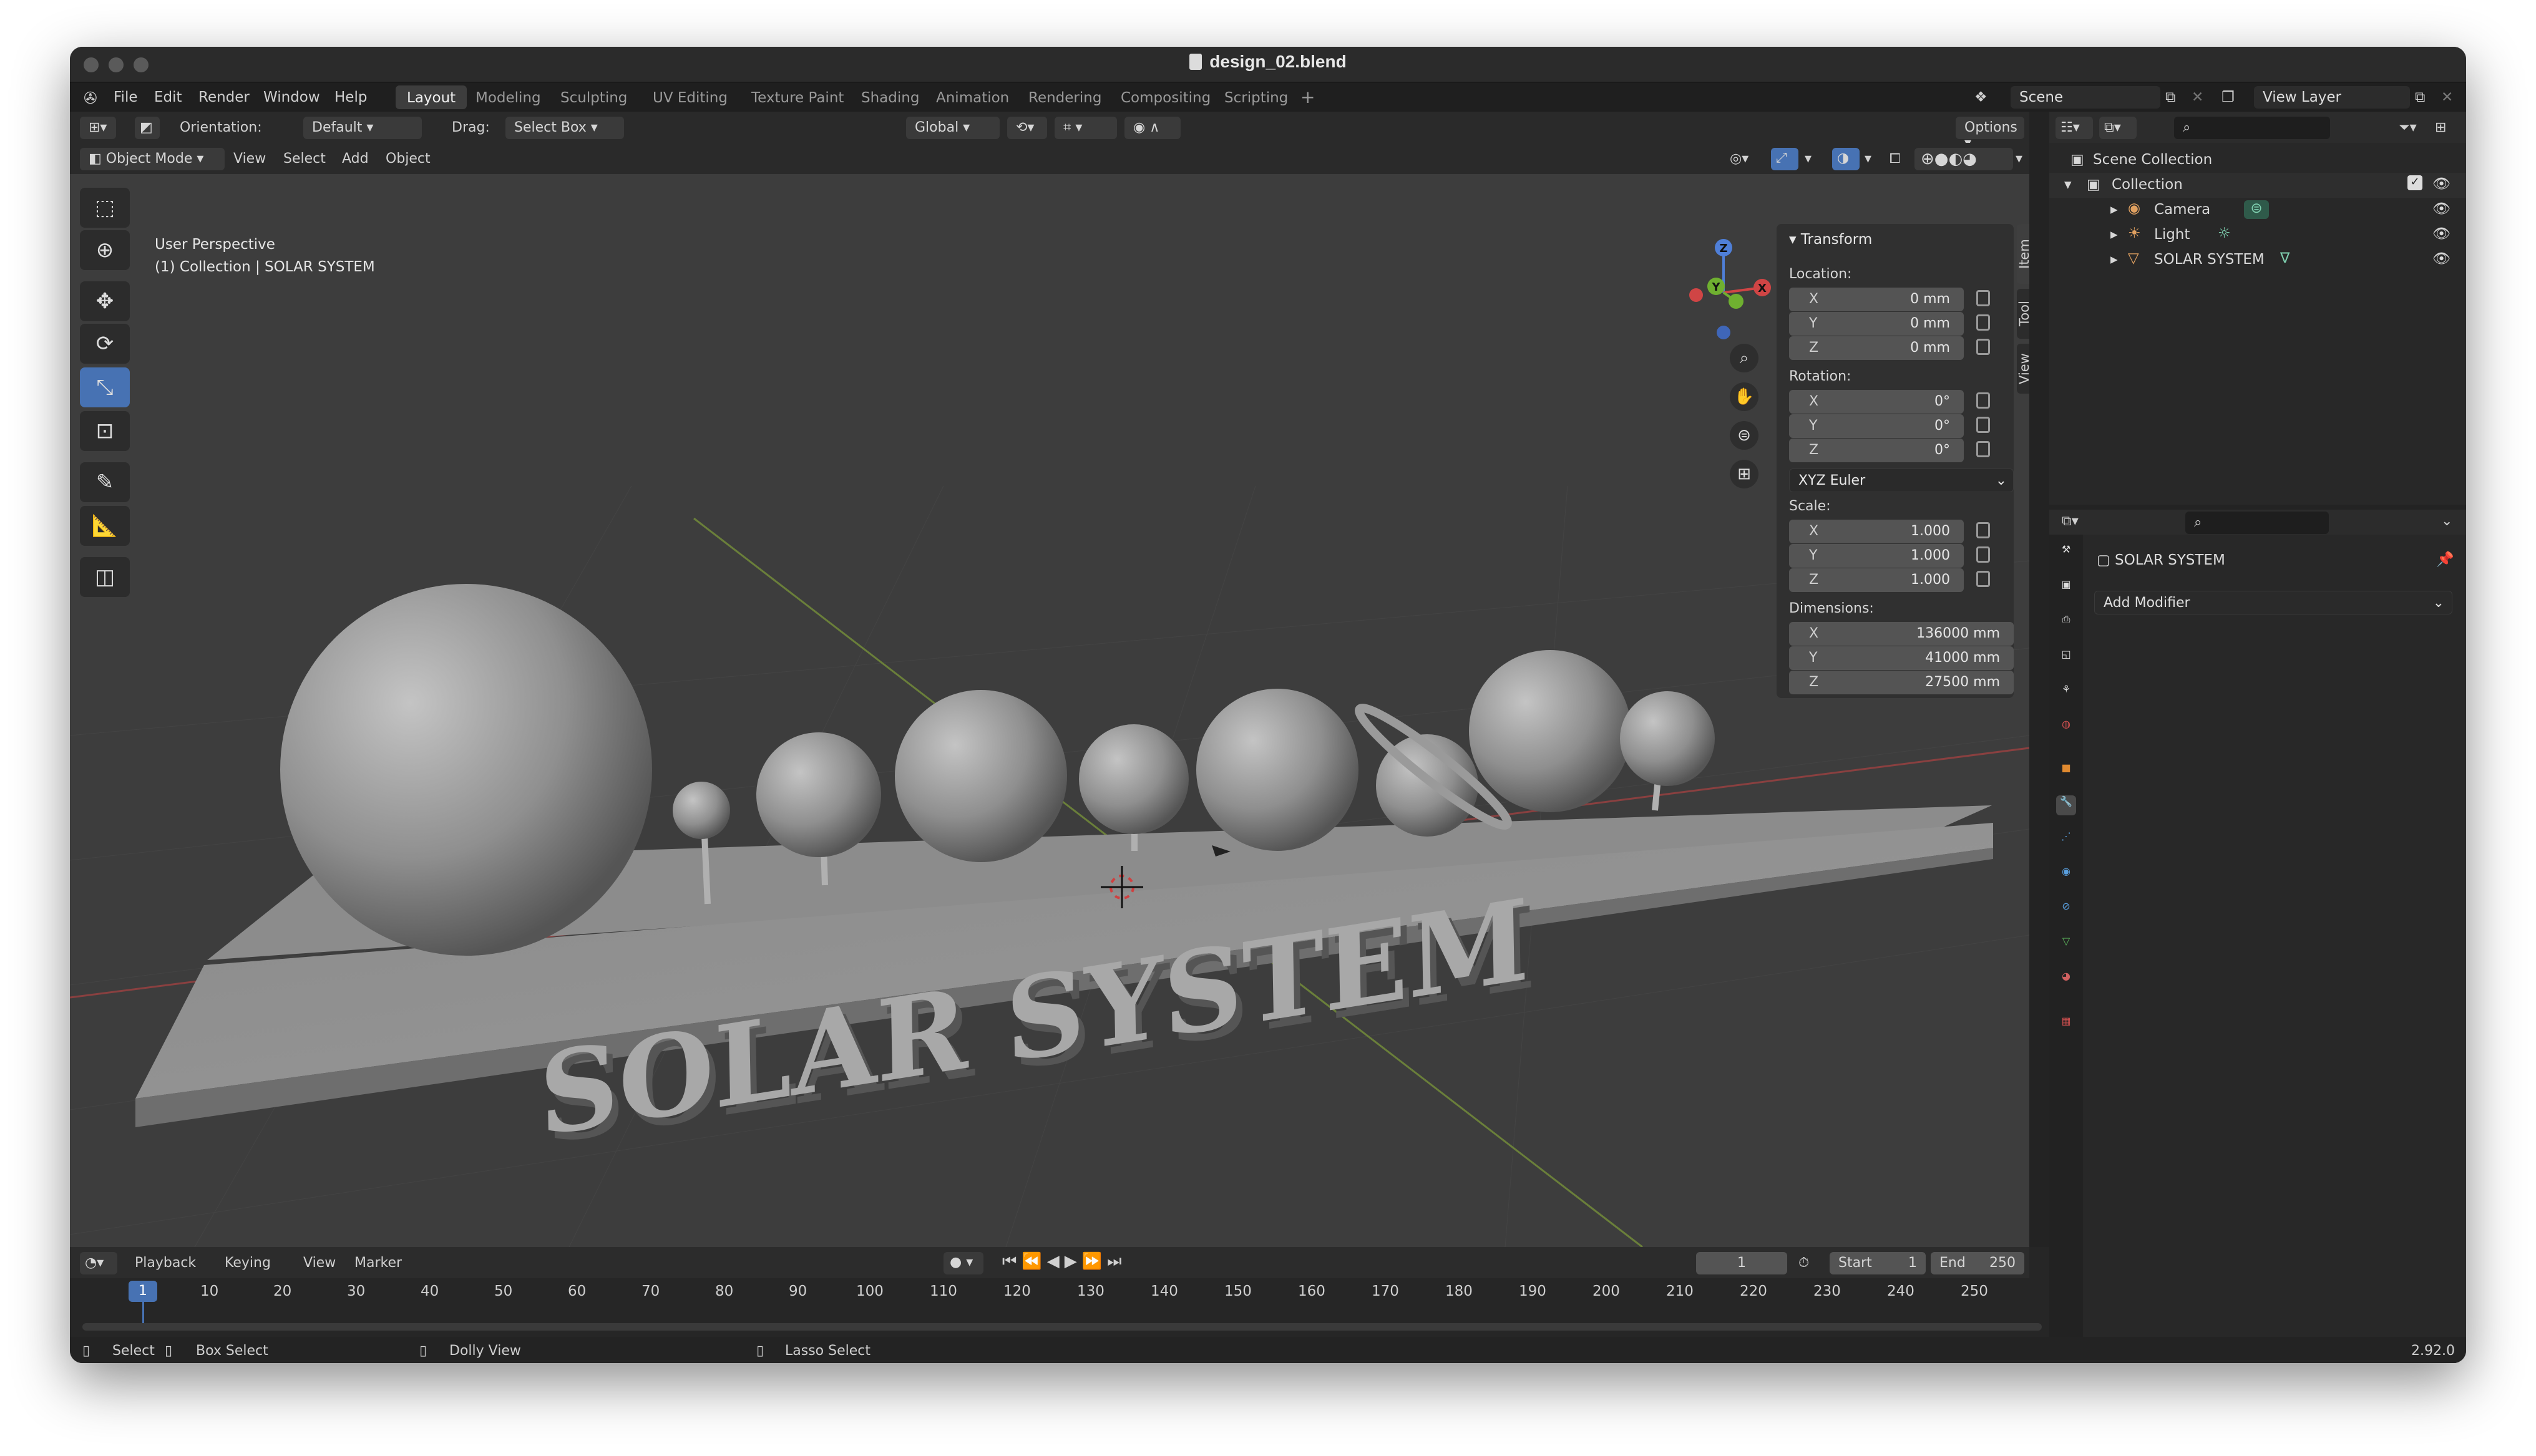  Describe the element at coordinates (1876, 324) in the screenshot. I see `location-y-field: Y 0 mm` at that location.